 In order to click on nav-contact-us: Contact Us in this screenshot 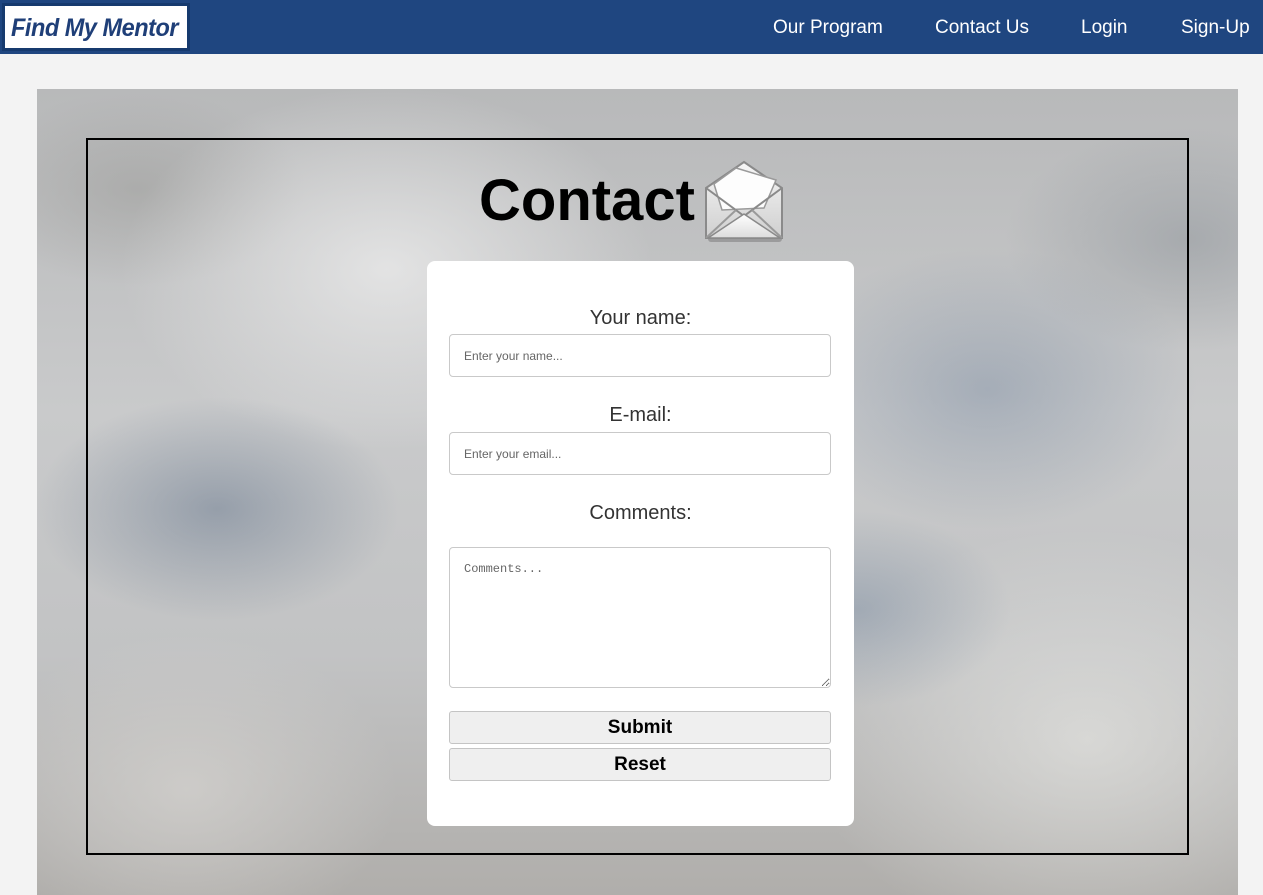, I will do `click(982, 28)`.